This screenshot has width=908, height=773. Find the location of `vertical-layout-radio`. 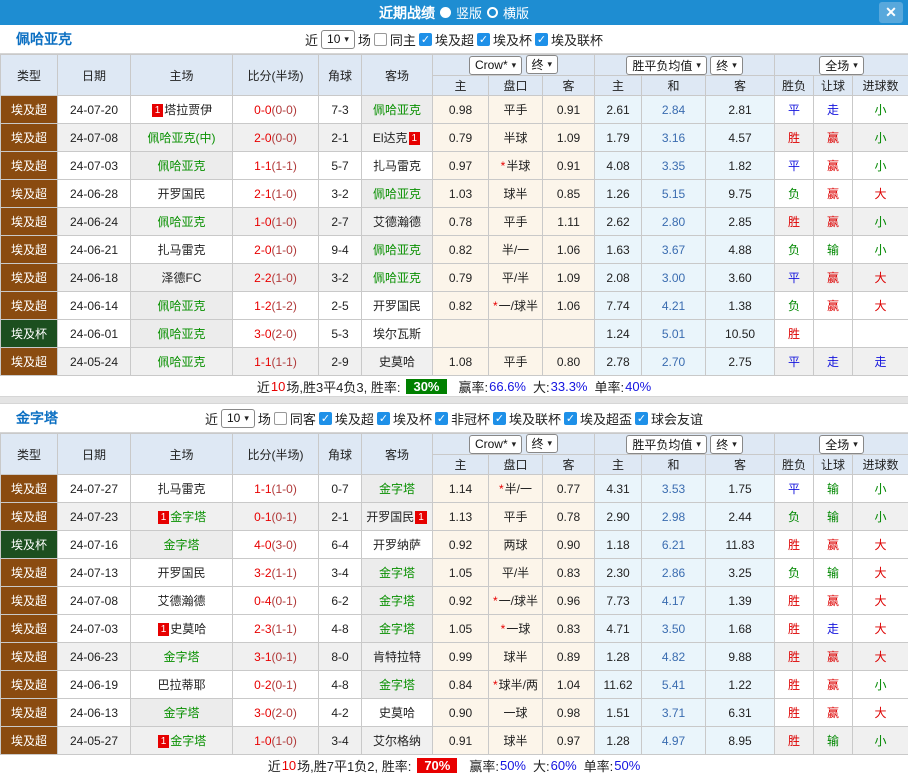

vertical-layout-radio is located at coordinates (445, 12).